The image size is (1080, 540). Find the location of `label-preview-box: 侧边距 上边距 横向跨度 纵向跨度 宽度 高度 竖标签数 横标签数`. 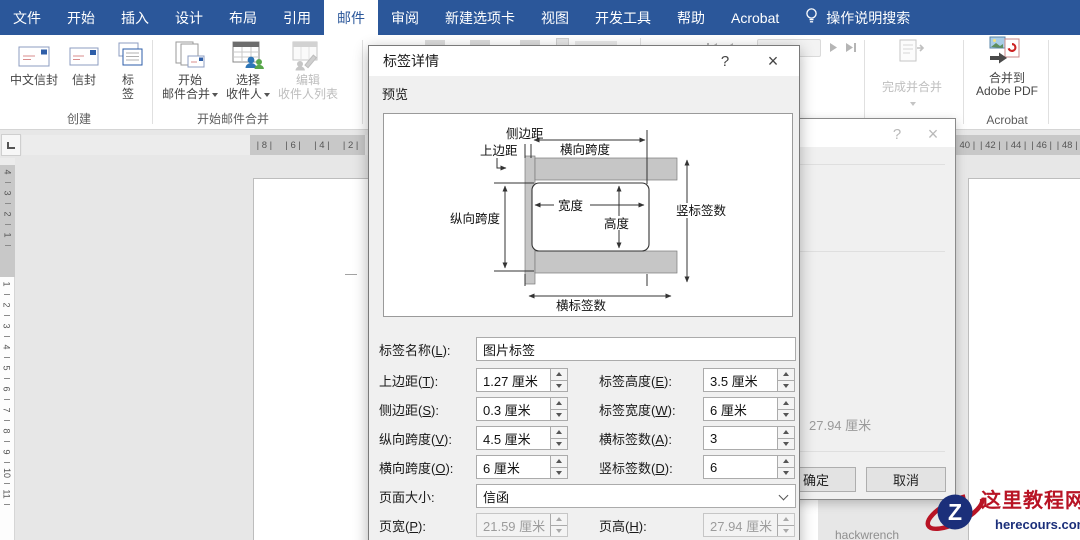

label-preview-box: 侧边距 上边距 横向跨度 纵向跨度 宽度 高度 竖标签数 横标签数 is located at coordinates (588, 215).